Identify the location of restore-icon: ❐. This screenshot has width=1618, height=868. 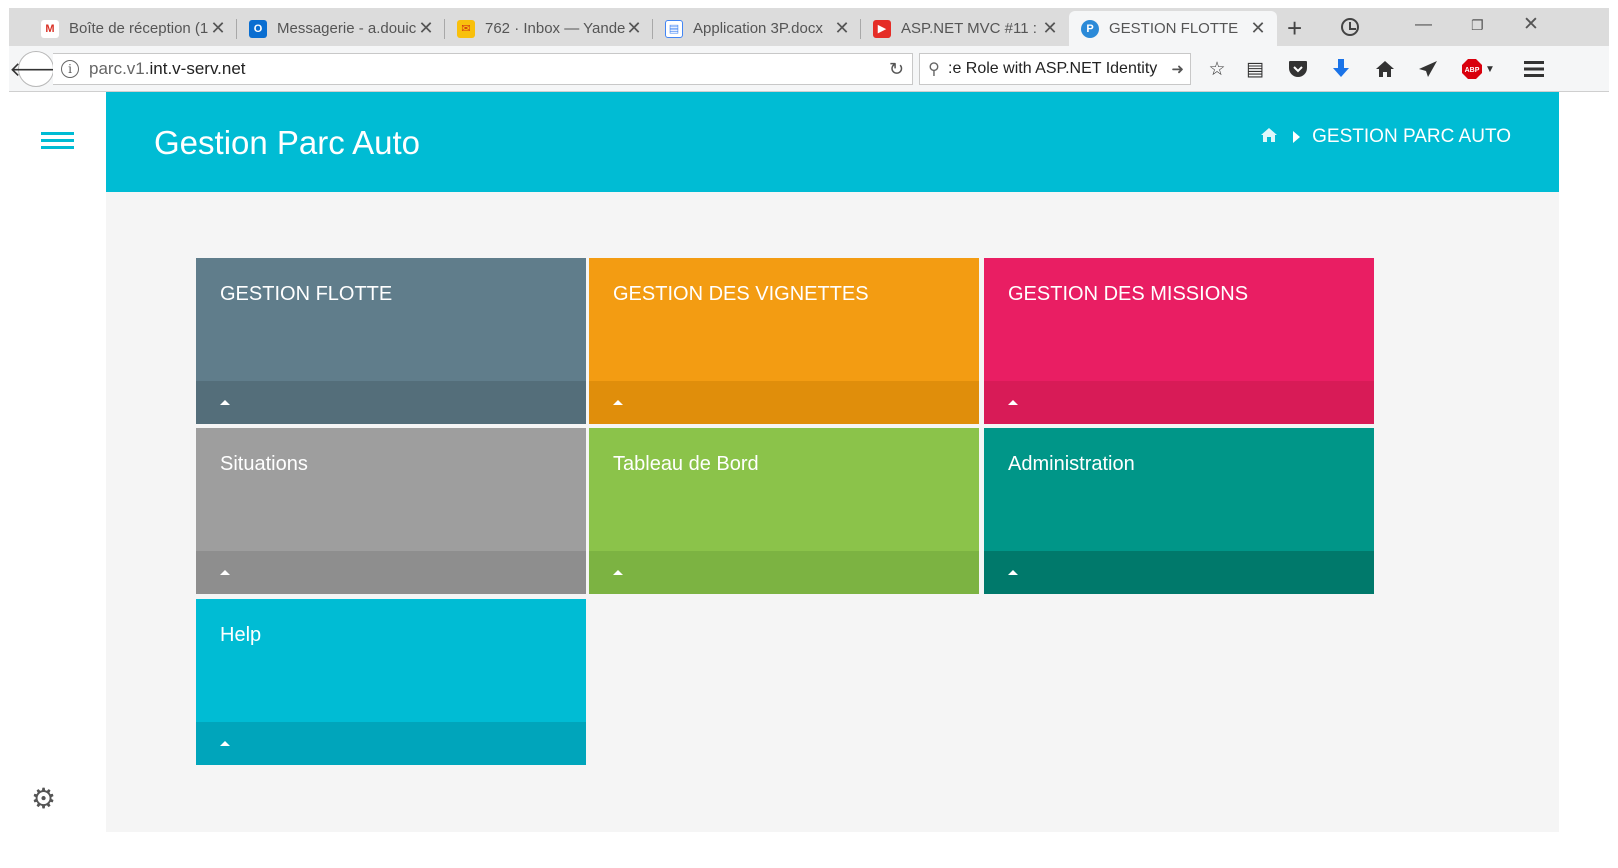
(1477, 25).